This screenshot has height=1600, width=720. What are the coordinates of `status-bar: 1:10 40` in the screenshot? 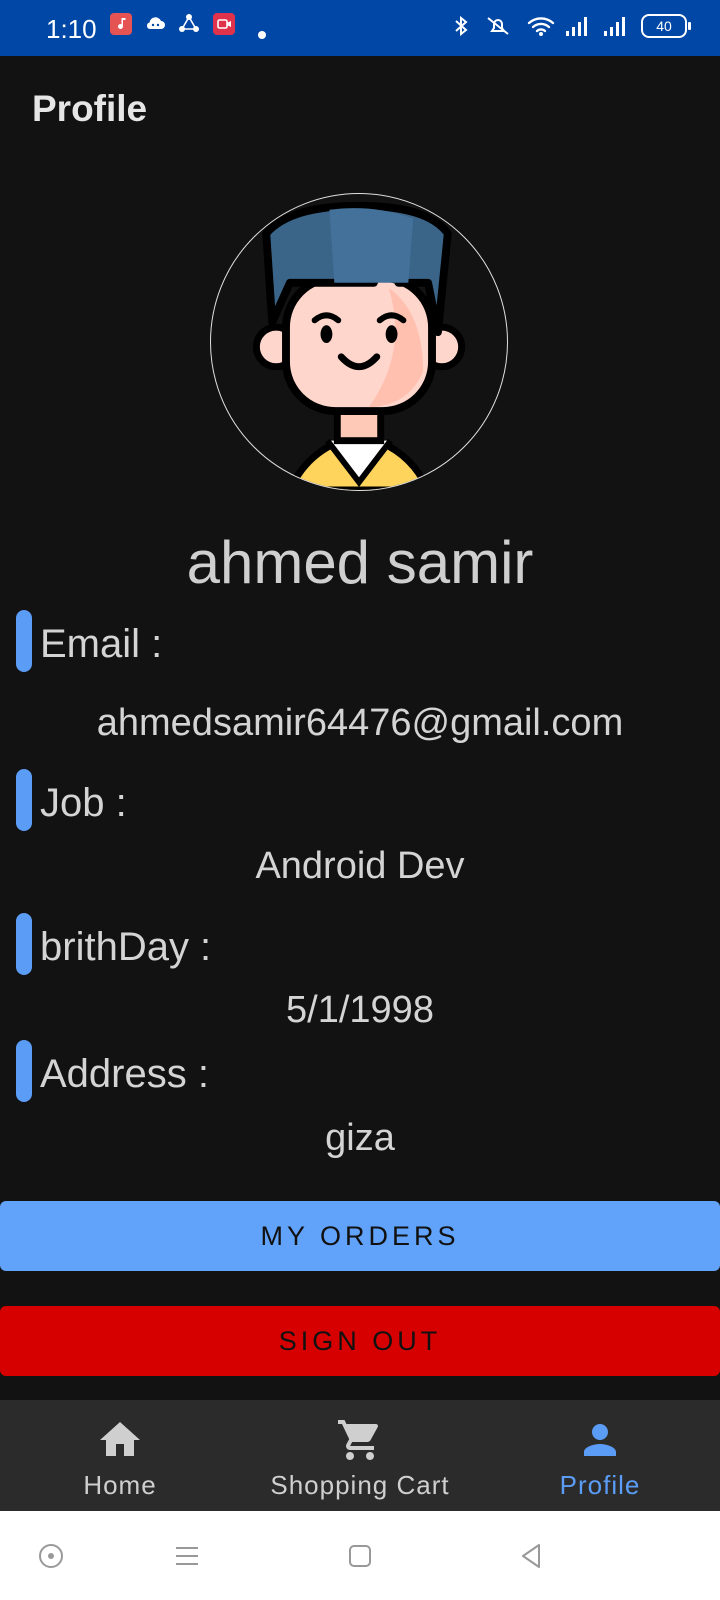 It's located at (360, 28).